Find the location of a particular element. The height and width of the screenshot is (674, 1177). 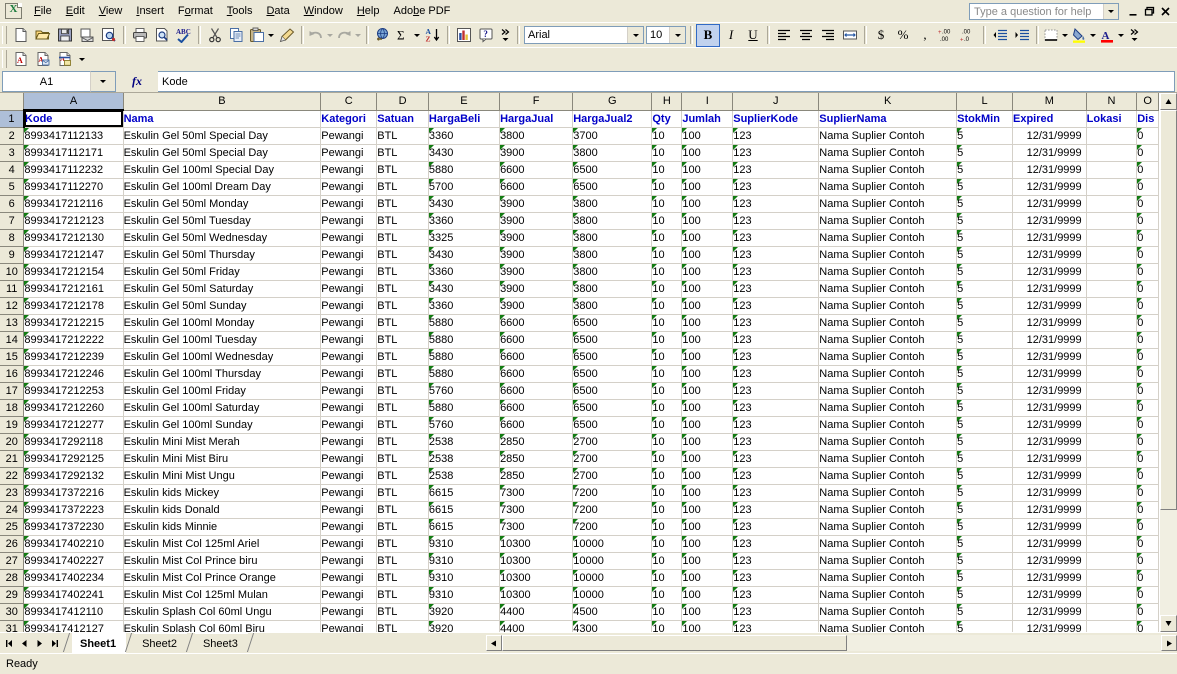

data-cell: Eskulin kids Mickey is located at coordinates (222, 493).